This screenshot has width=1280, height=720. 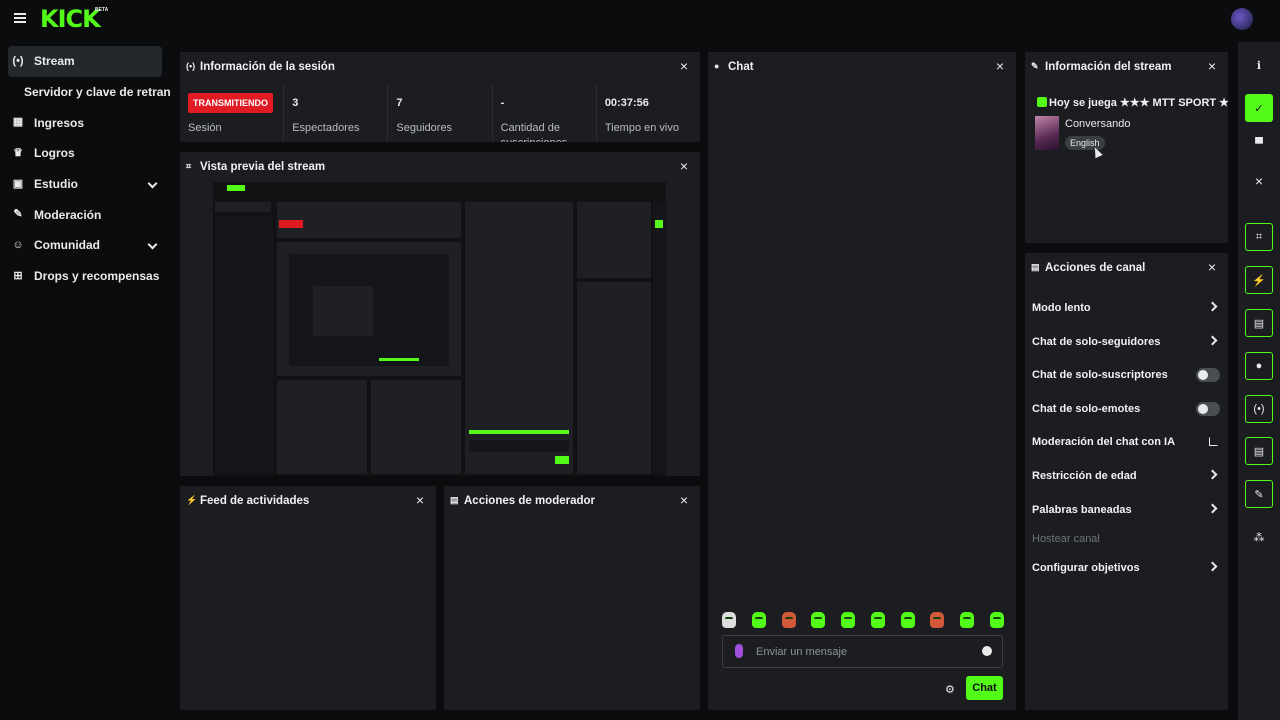 What do you see at coordinates (1097, 124) in the screenshot?
I see `category-name: Conversando` at bounding box center [1097, 124].